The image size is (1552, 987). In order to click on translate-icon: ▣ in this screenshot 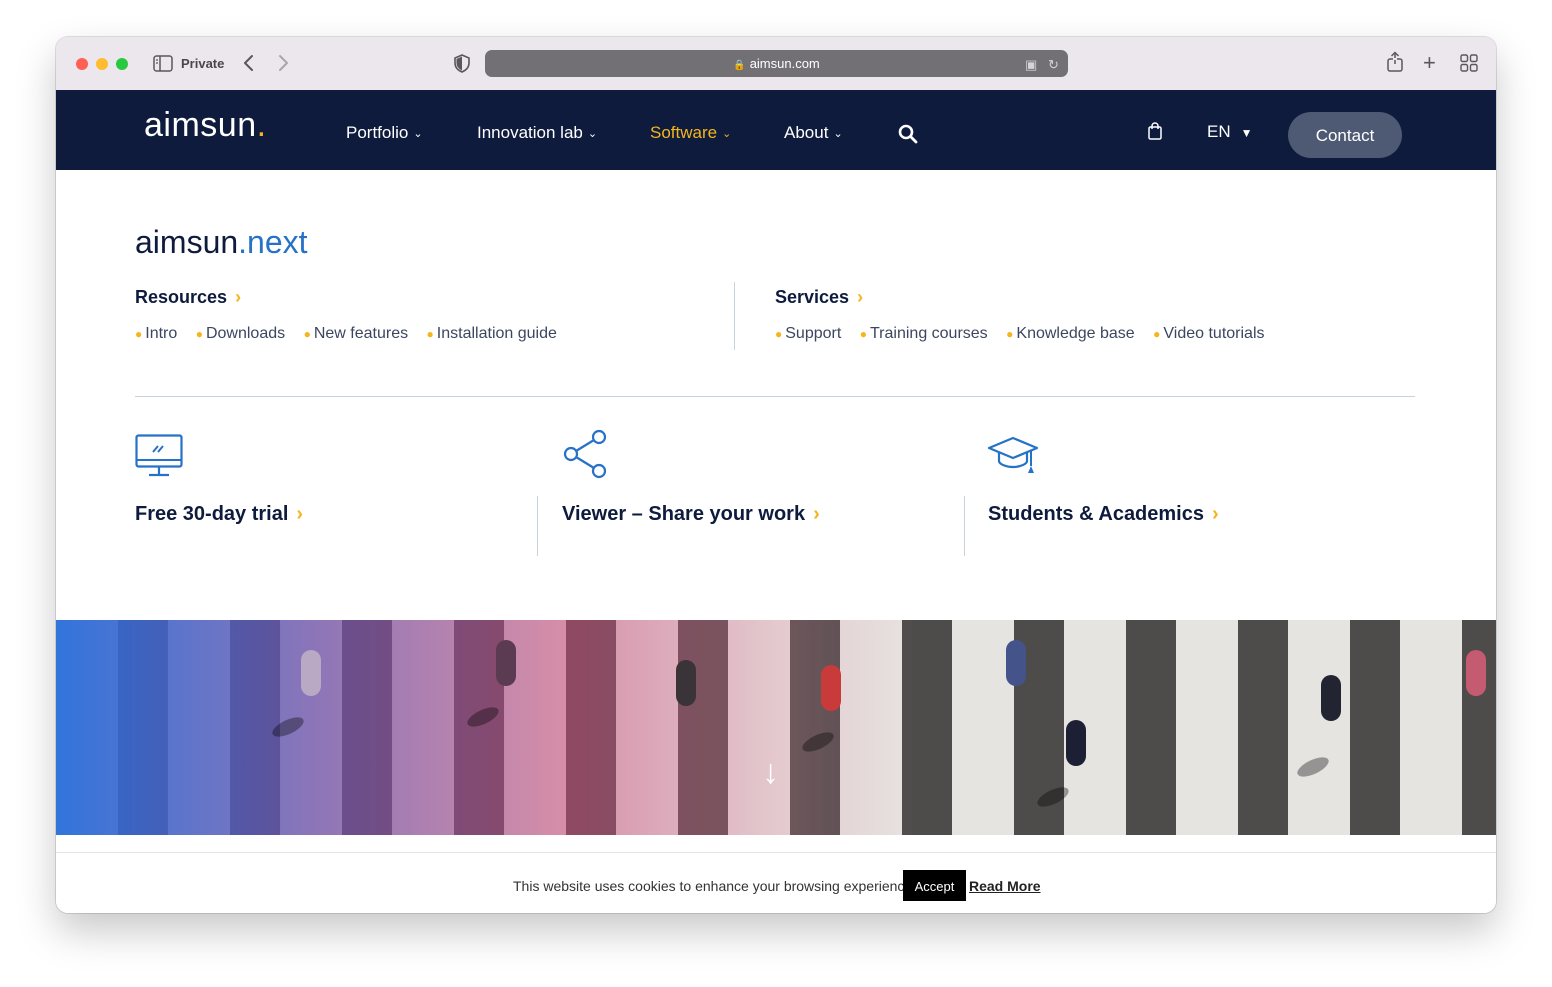, I will do `click(1031, 64)`.